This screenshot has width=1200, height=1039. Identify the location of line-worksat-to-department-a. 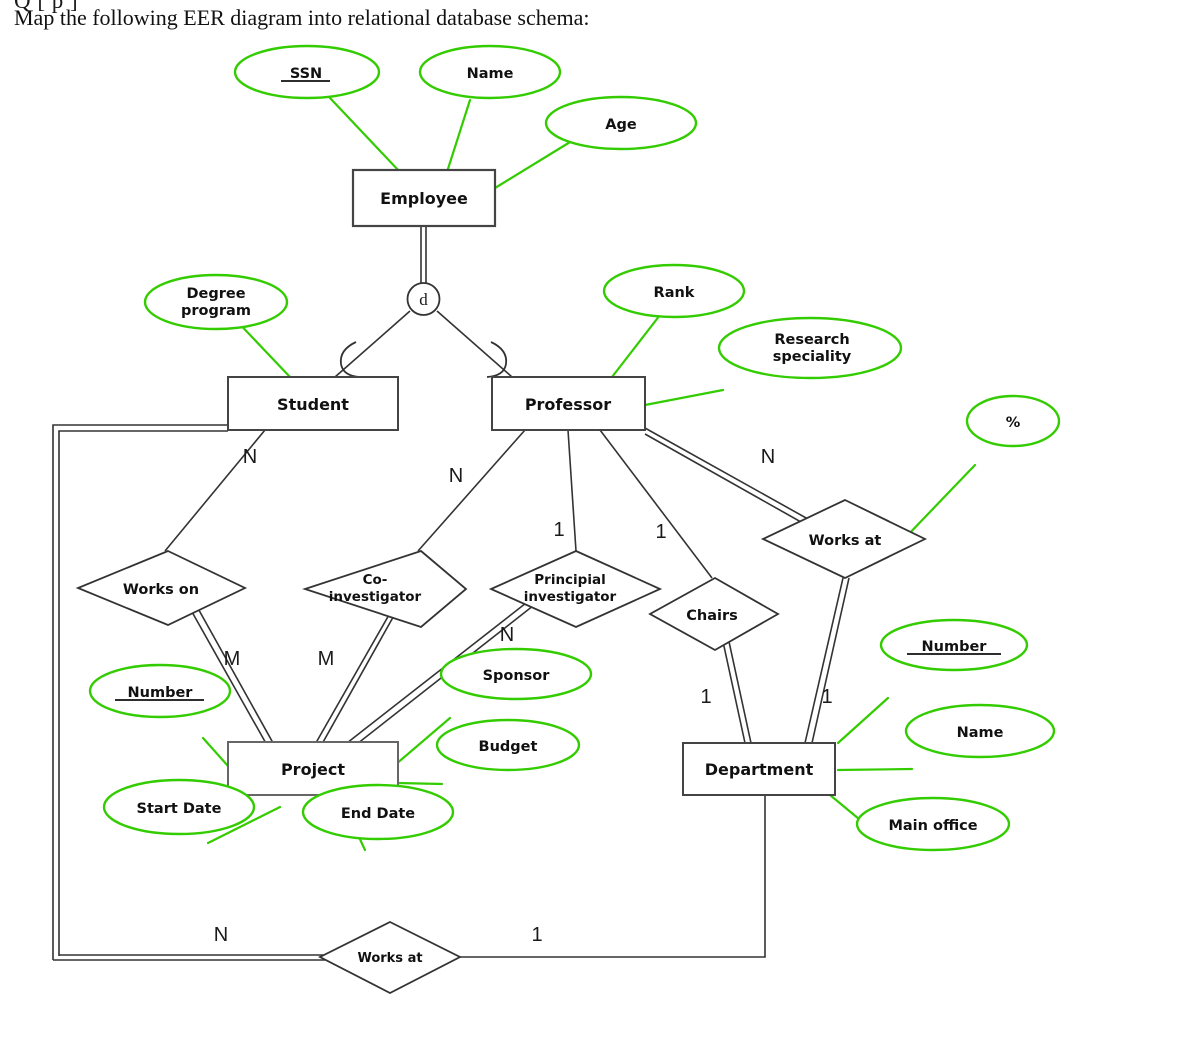
(824, 660).